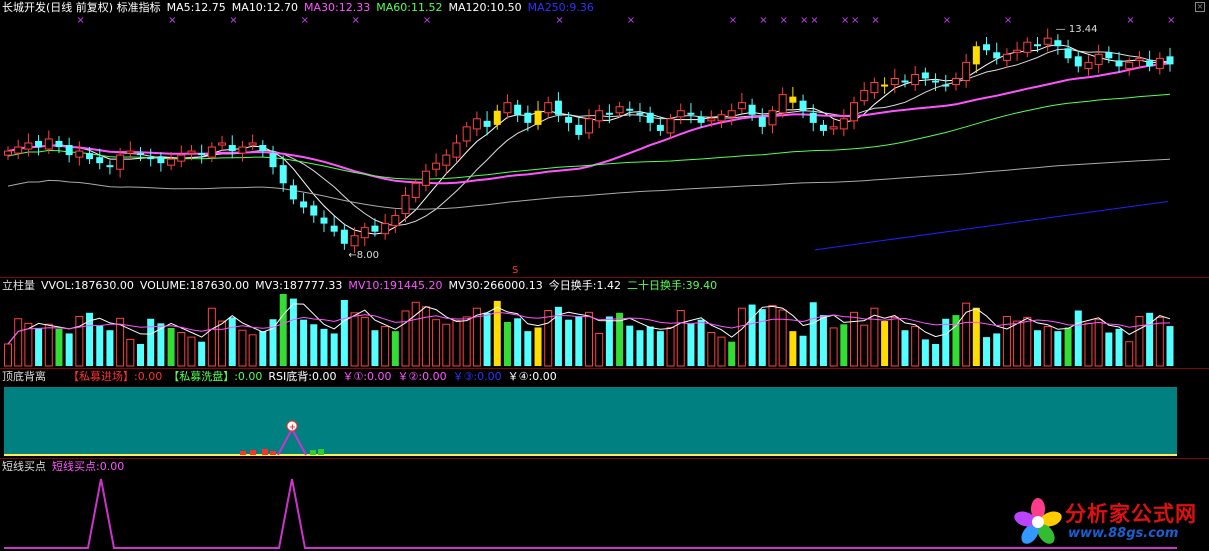 This screenshot has height=551, width=1209. Describe the element at coordinates (305, 20) in the screenshot. I see `x-marker-3: ×` at that location.